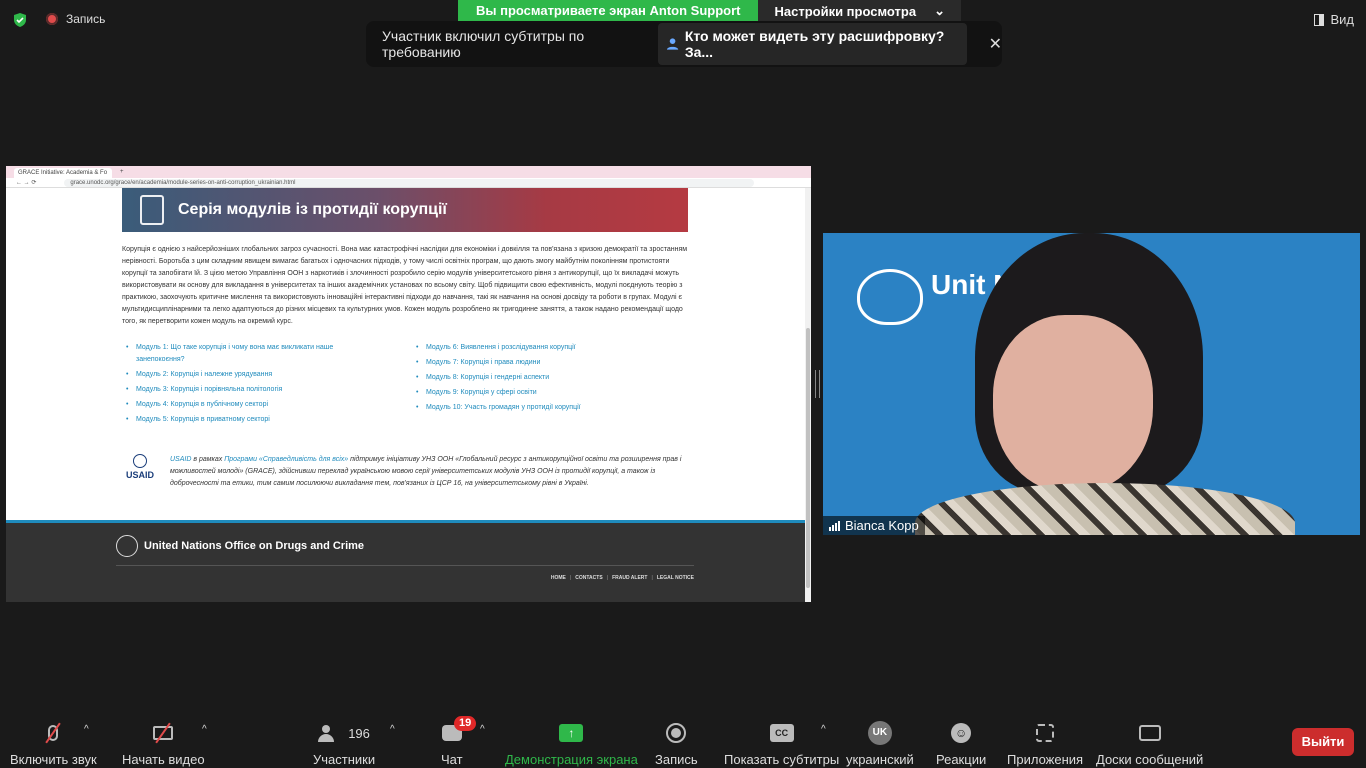 This screenshot has height=768, width=1366. Describe the element at coordinates (249, 375) in the screenshot. I see `module-link: Модуль 2: Корупція і належне урядування` at that location.